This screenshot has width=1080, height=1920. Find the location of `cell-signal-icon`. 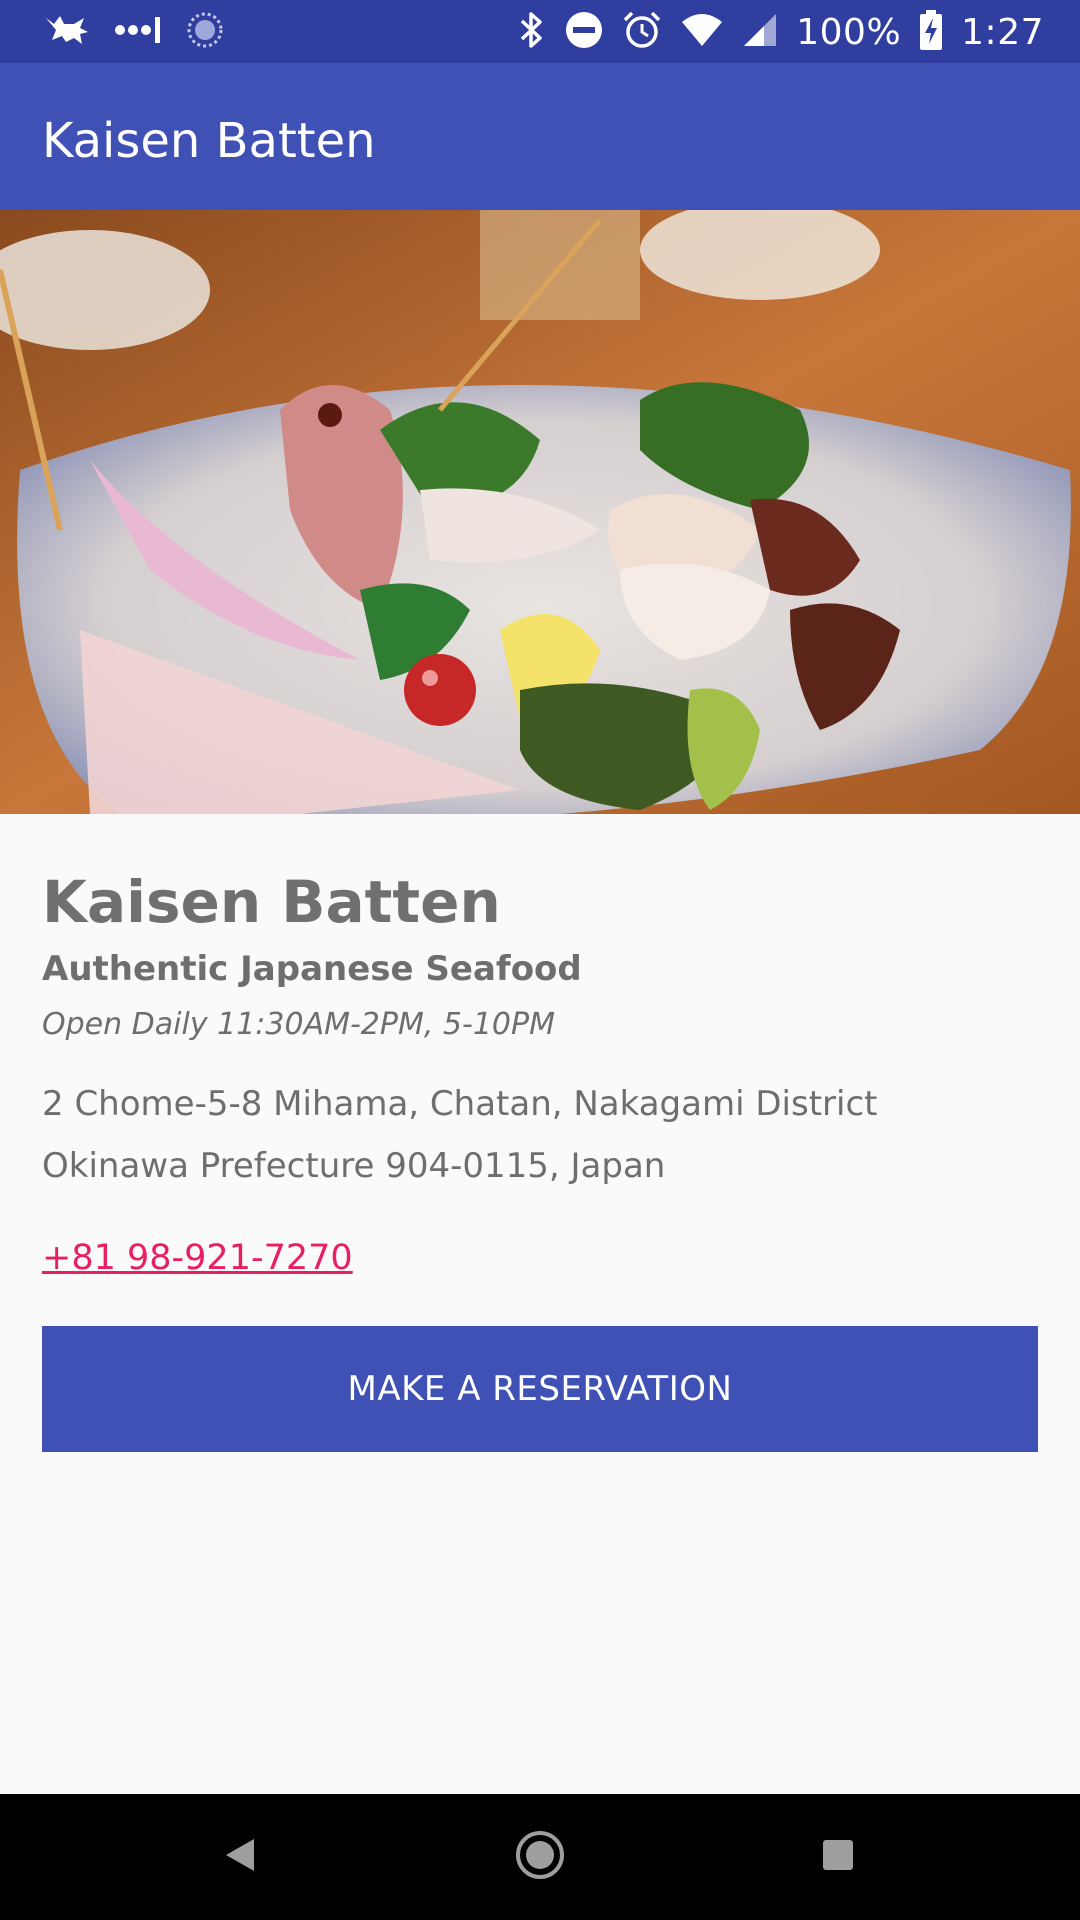

cell-signal-icon is located at coordinates (760, 32).